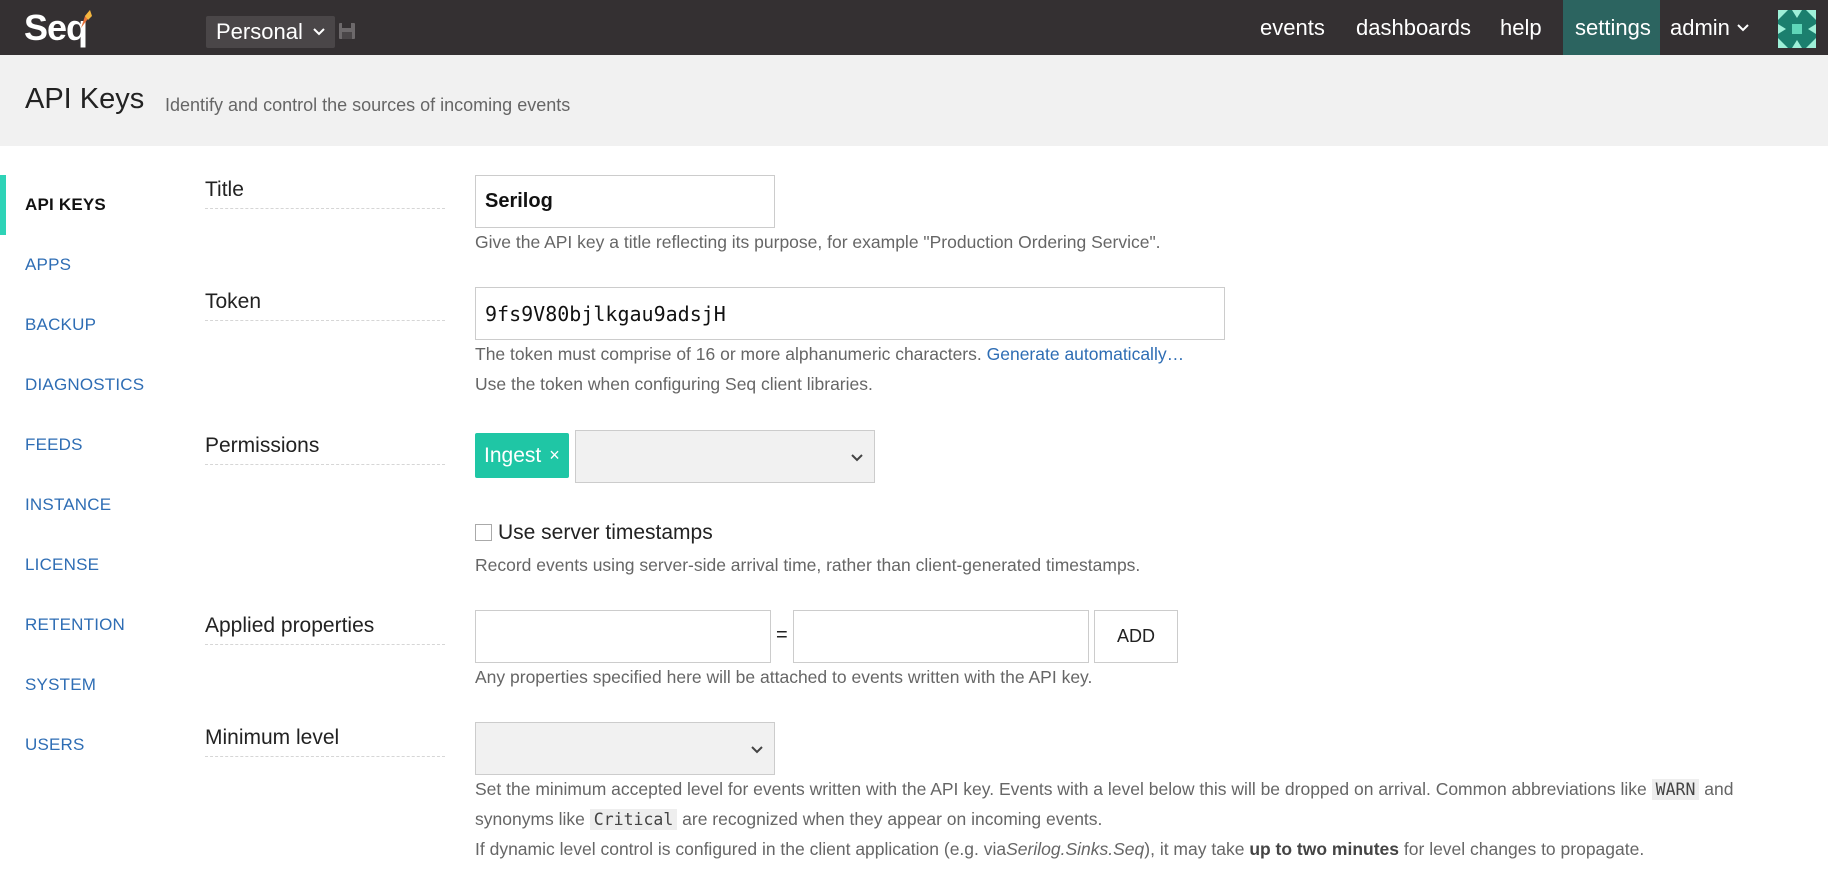 The height and width of the screenshot is (894, 1828). I want to click on seq-logo-mark-icon, so click(86, 19).